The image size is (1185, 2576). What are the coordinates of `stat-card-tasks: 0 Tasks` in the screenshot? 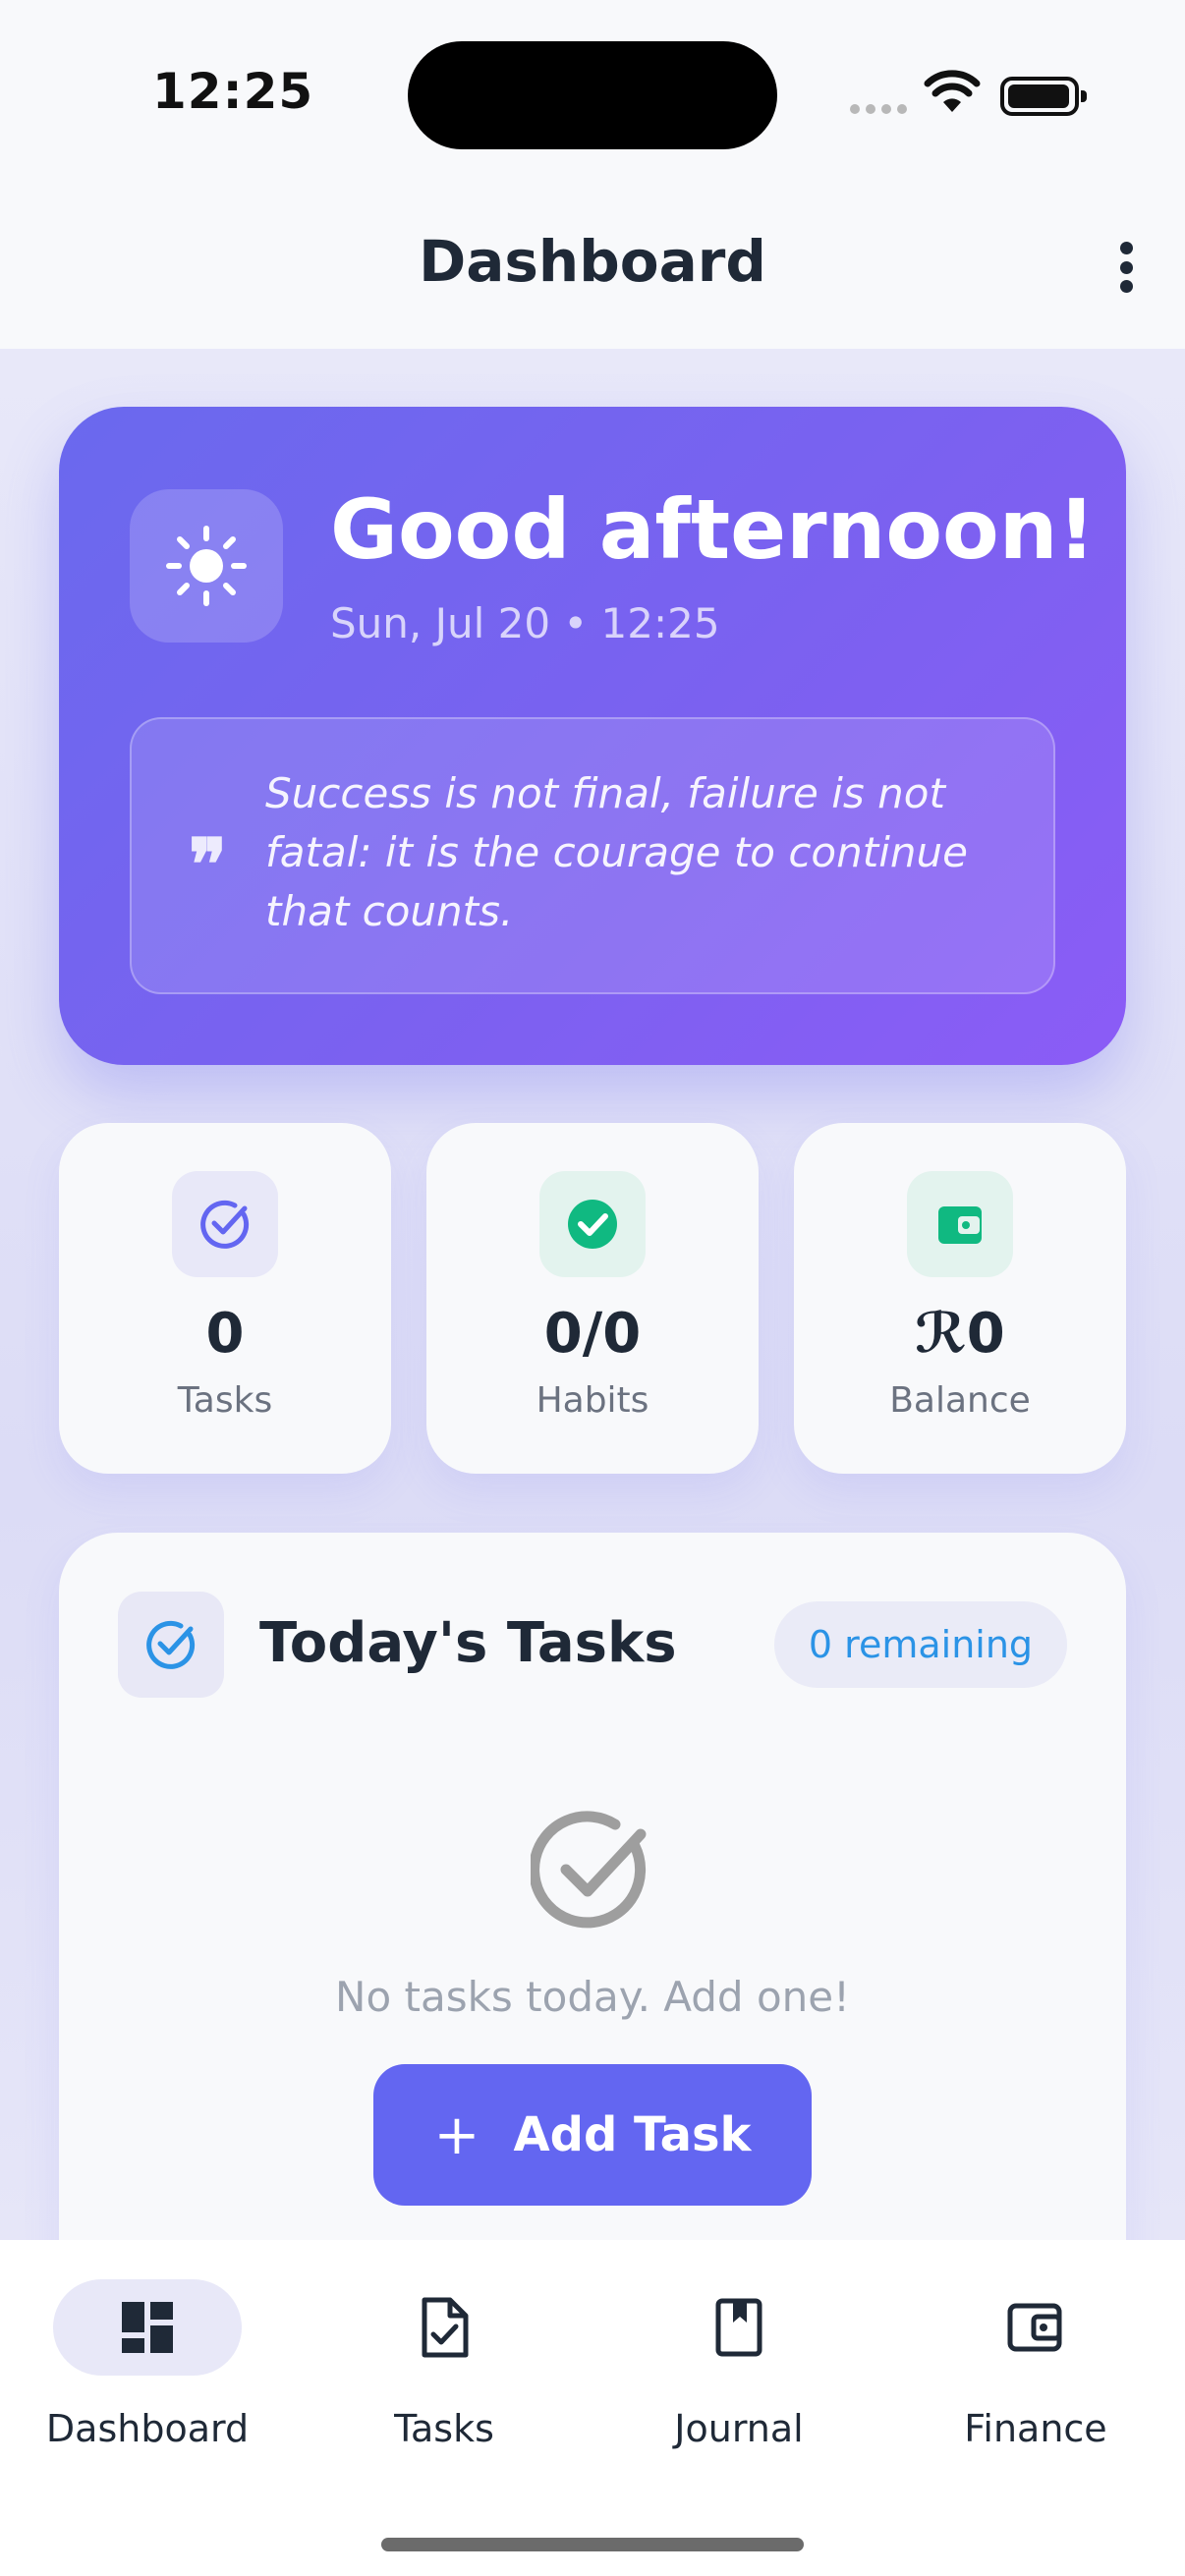 It's located at (225, 1298).